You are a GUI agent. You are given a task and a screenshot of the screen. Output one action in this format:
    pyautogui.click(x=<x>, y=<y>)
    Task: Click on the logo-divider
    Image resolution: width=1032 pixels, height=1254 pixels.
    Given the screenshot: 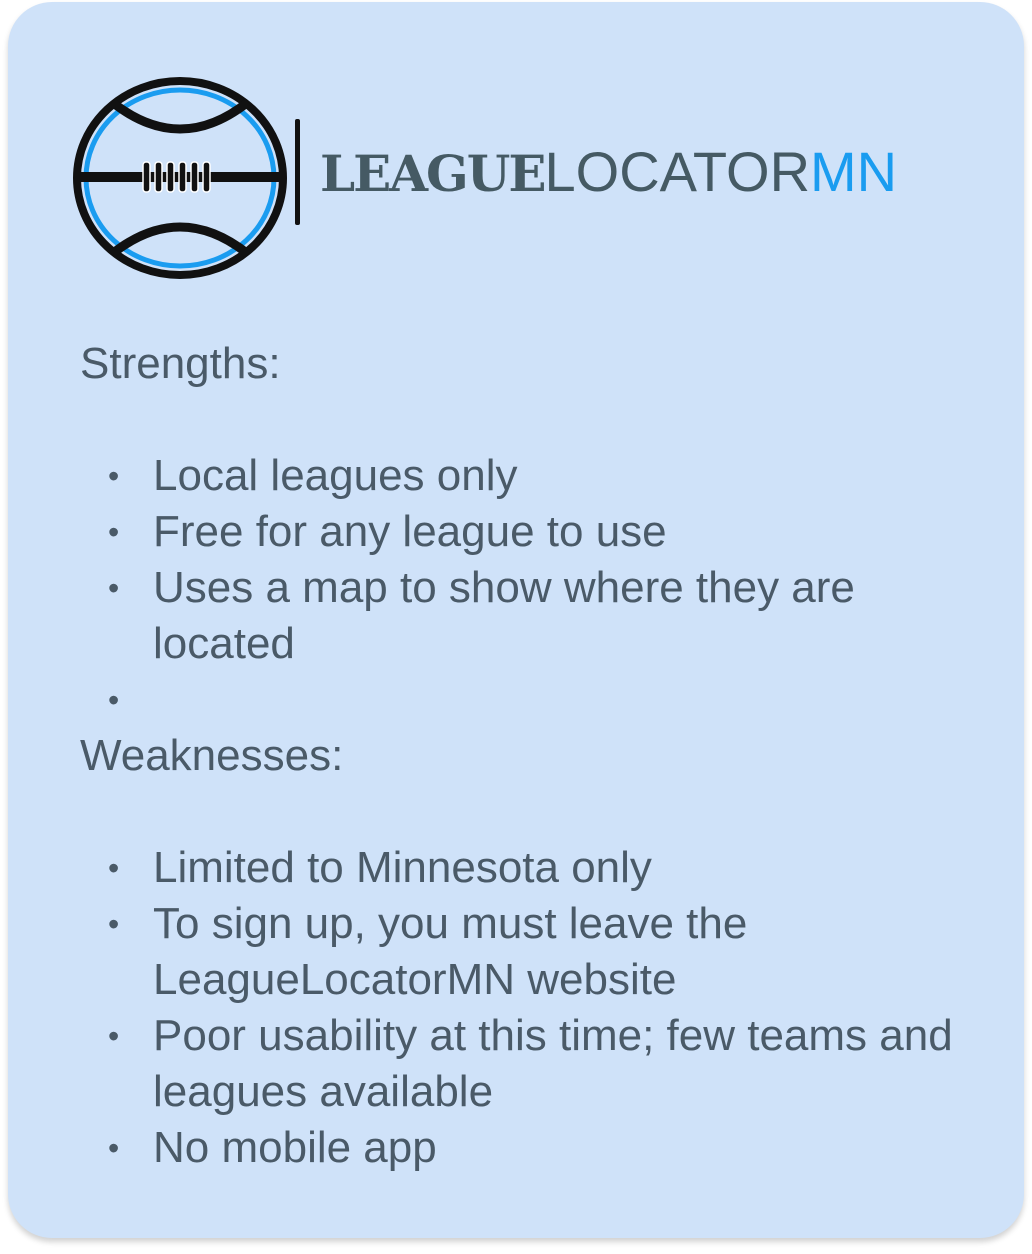 What is the action you would take?
    pyautogui.click(x=297, y=172)
    